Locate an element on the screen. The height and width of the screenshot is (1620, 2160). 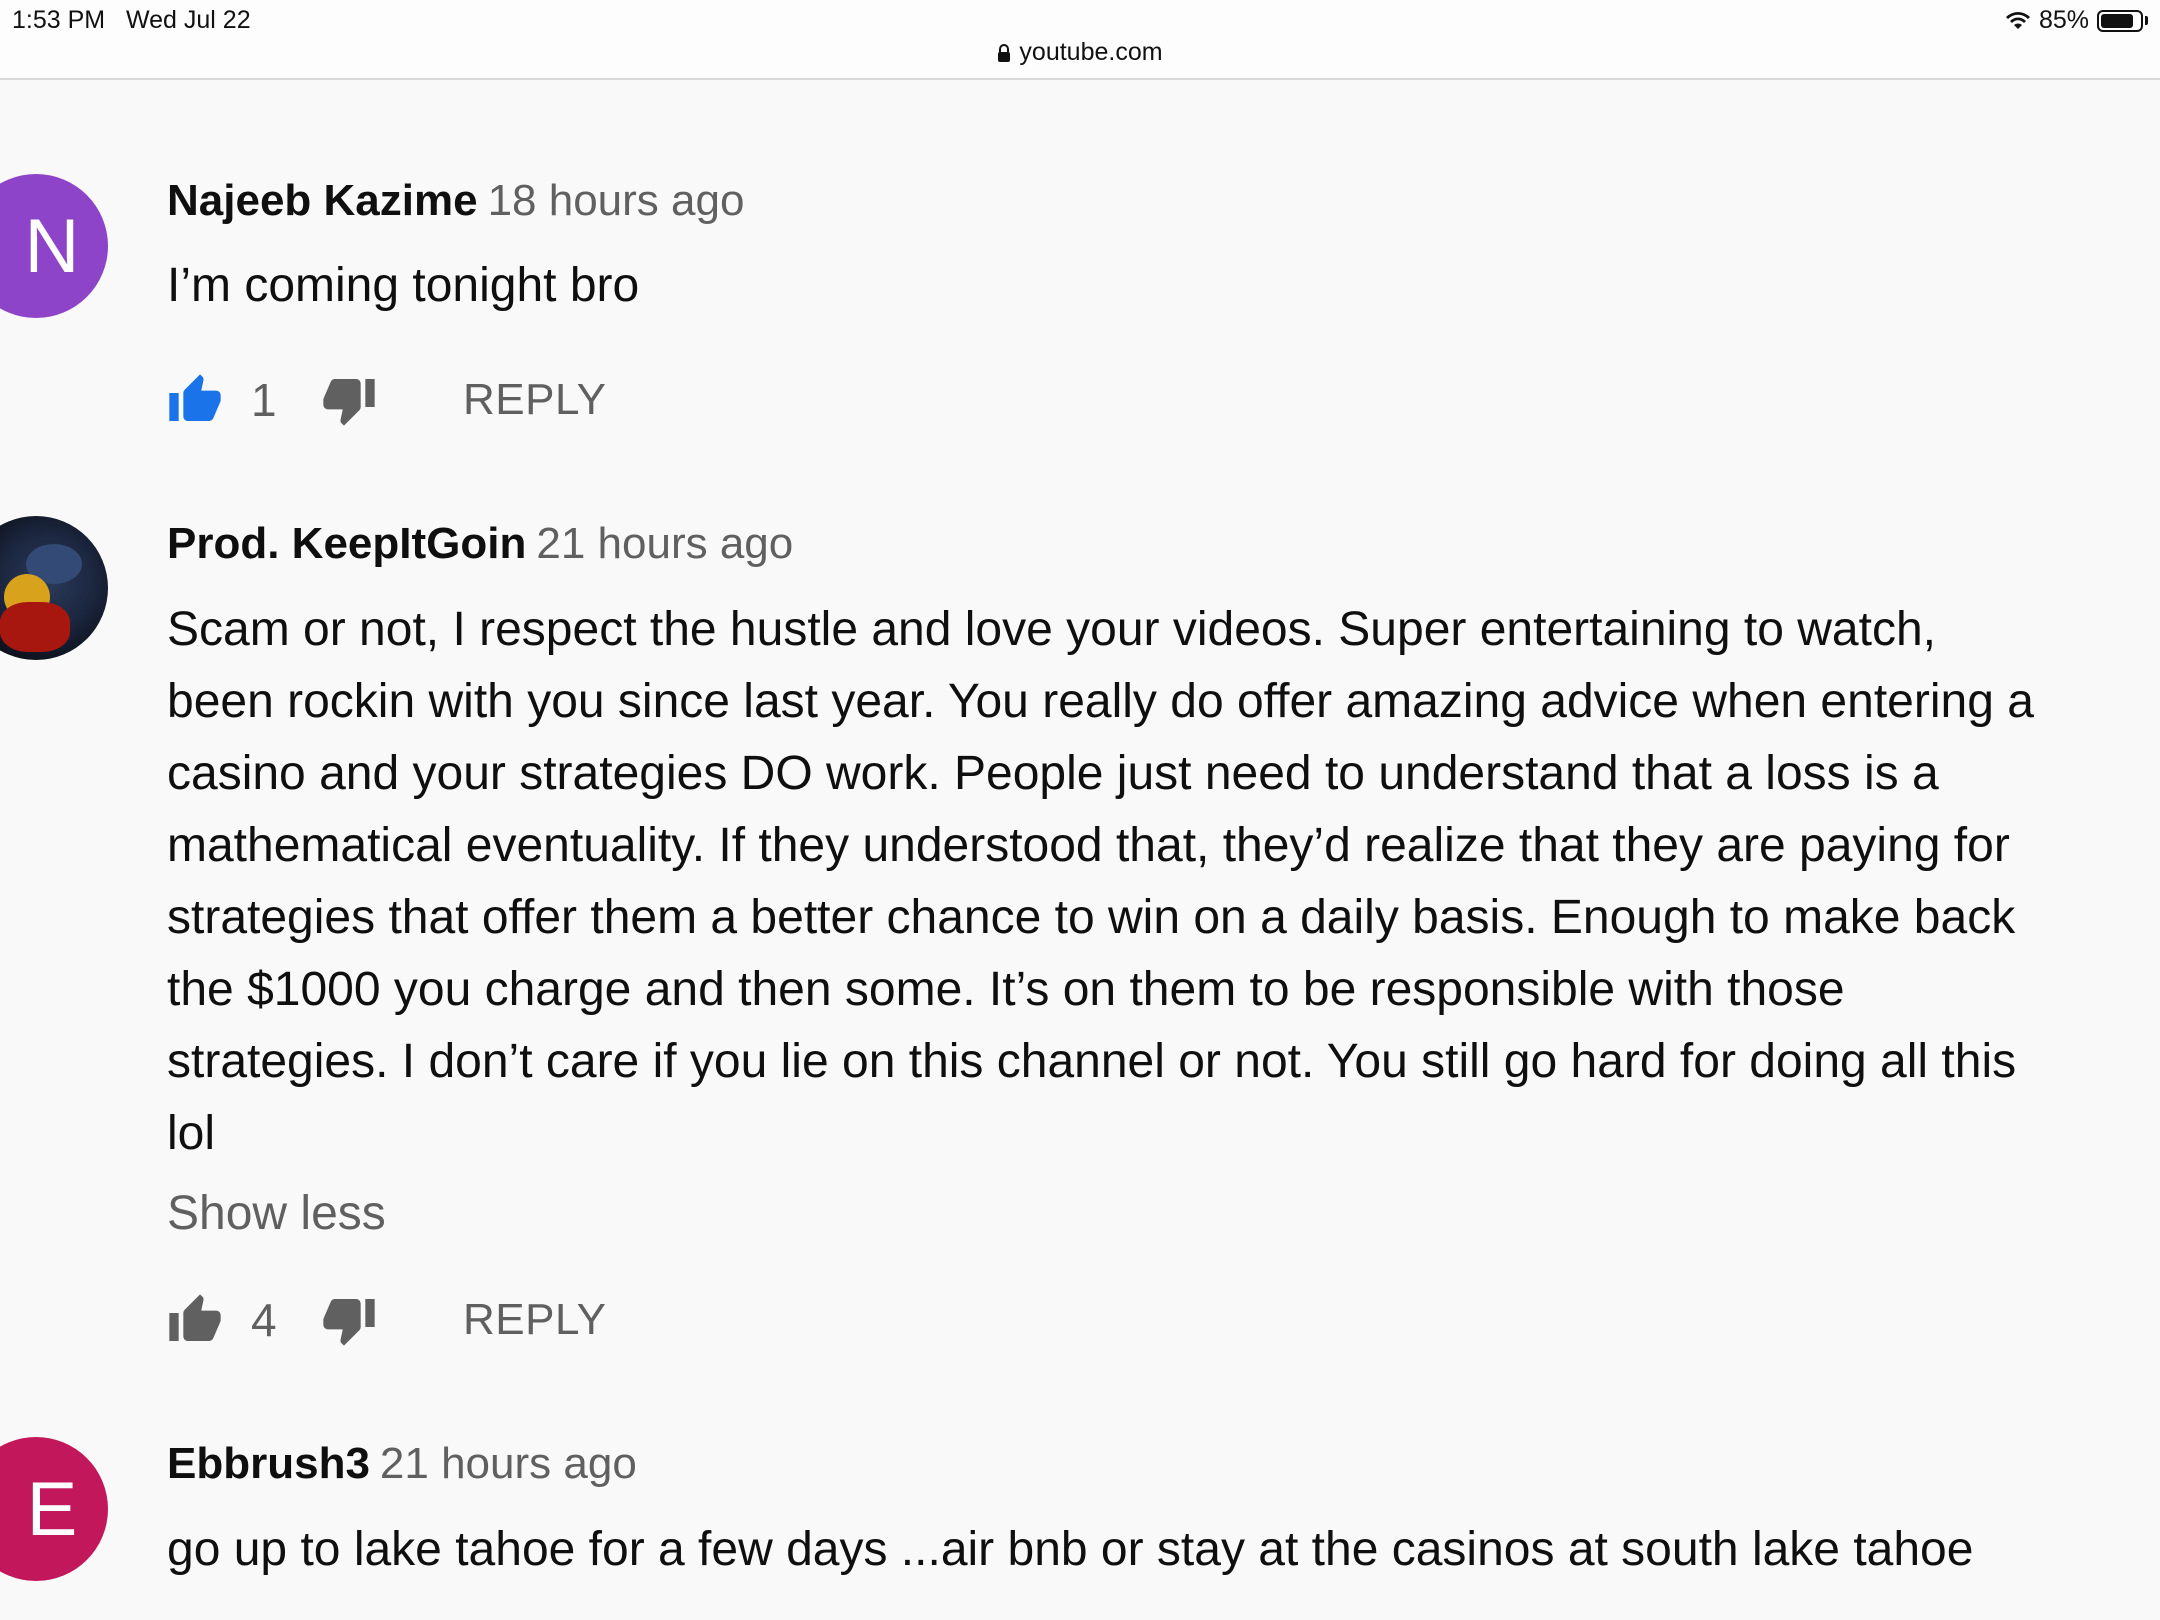
like-count: 1 is located at coordinates (264, 400).